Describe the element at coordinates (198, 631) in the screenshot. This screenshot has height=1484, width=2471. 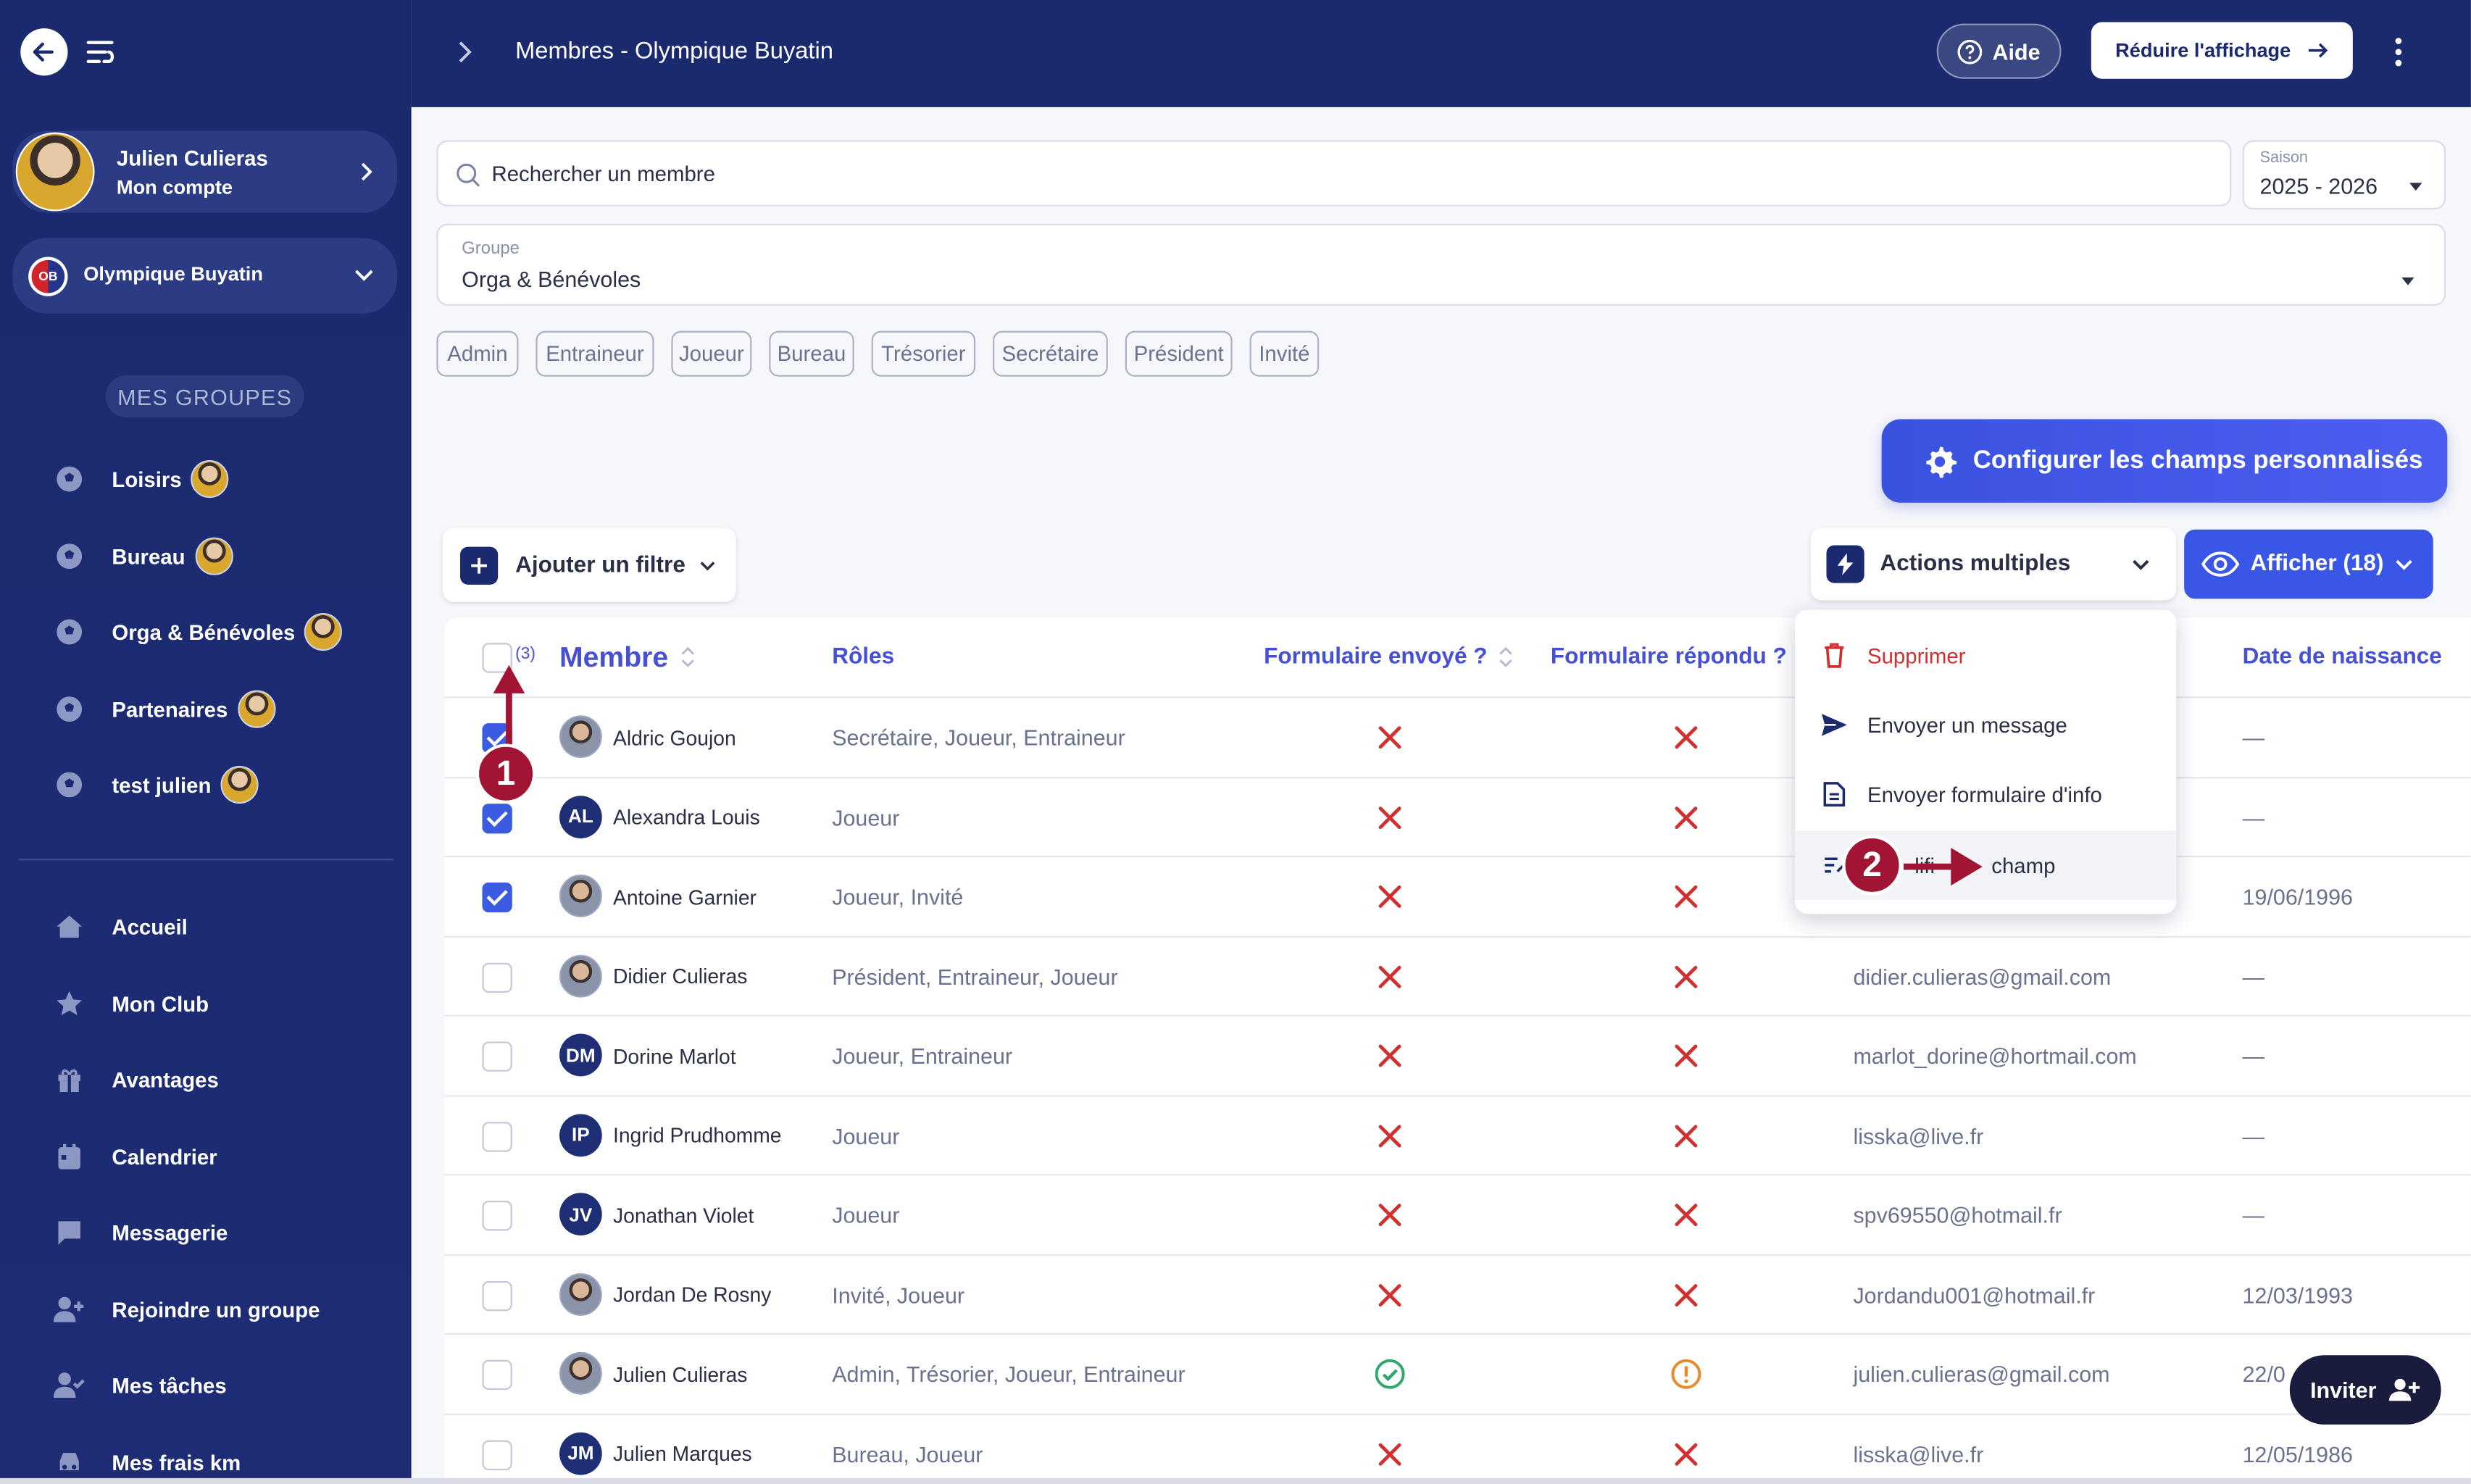
I see `sidebar-group-orga: Orga & Bénévoles` at that location.